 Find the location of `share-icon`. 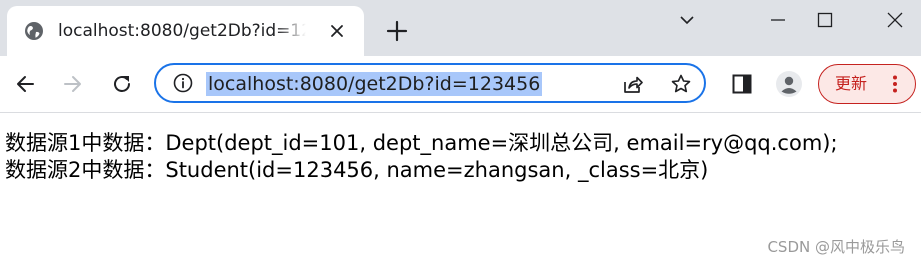

share-icon is located at coordinates (633, 84).